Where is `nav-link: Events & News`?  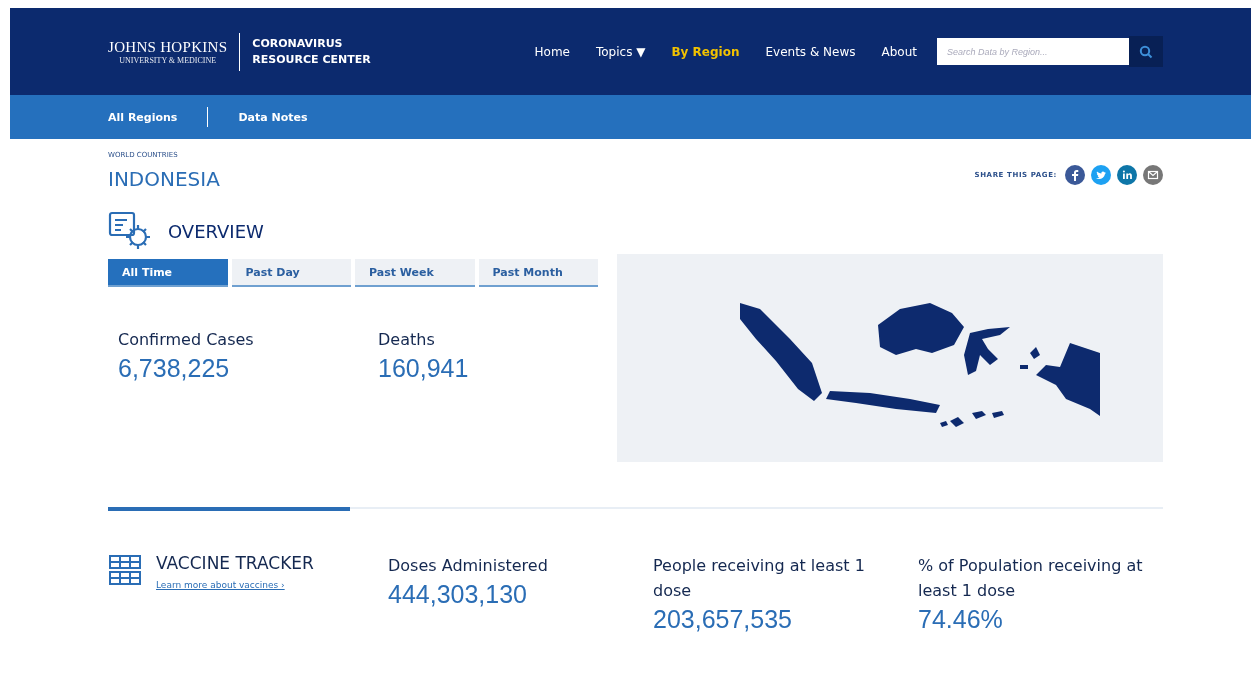
nav-link: Events & News is located at coordinates (810, 51).